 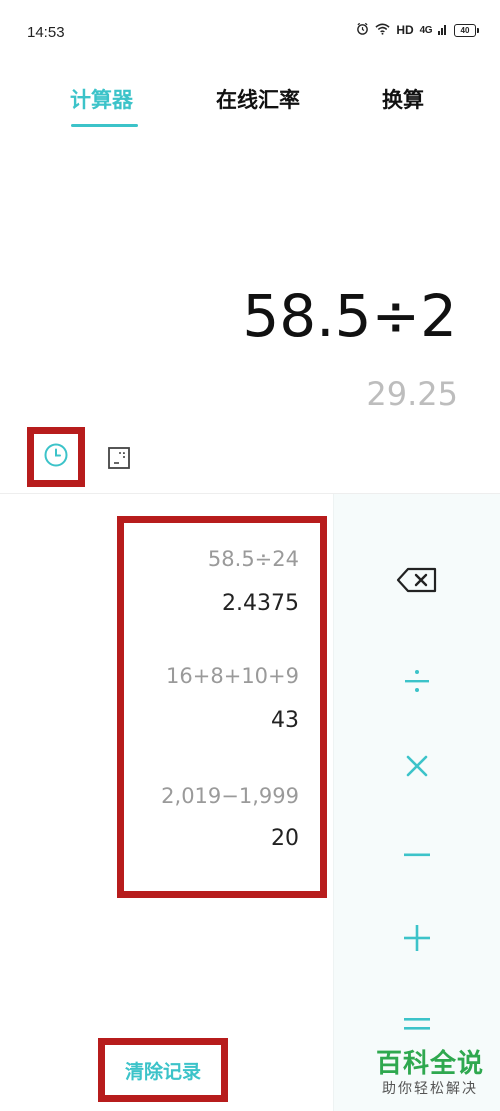 I want to click on signal-label: 4G, so click(x=426, y=30).